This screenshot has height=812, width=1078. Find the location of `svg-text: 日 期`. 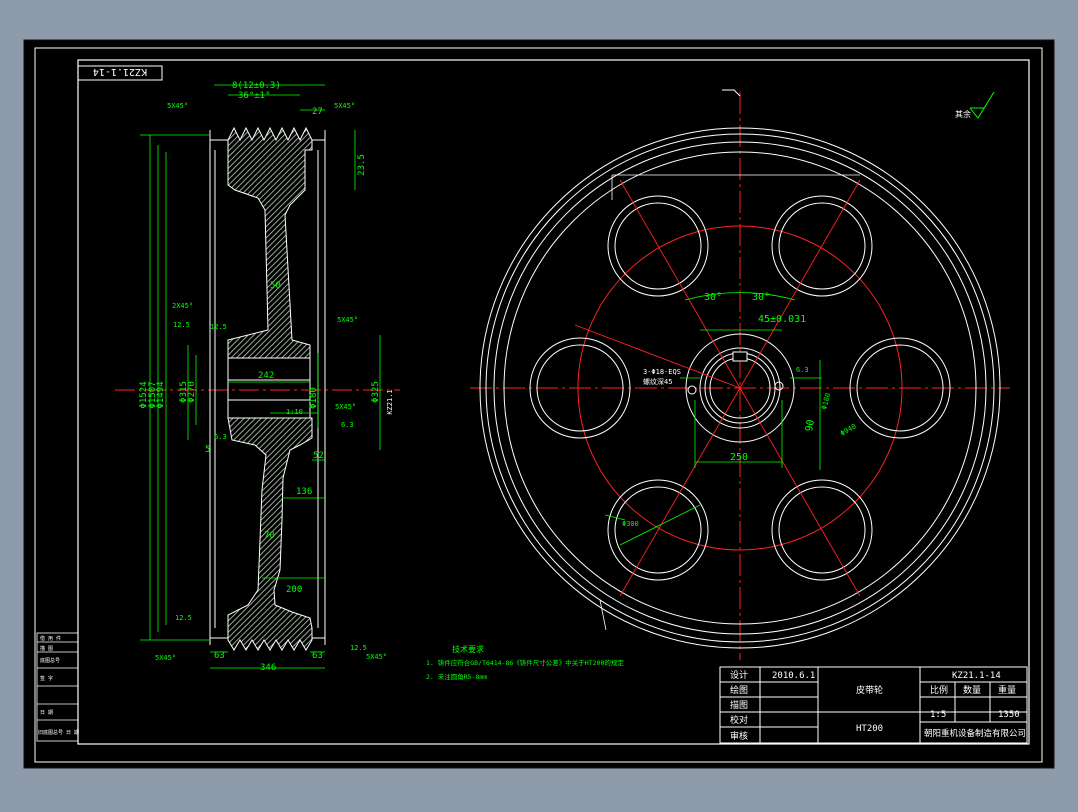

svg-text: 日 期 is located at coordinates (46, 713).